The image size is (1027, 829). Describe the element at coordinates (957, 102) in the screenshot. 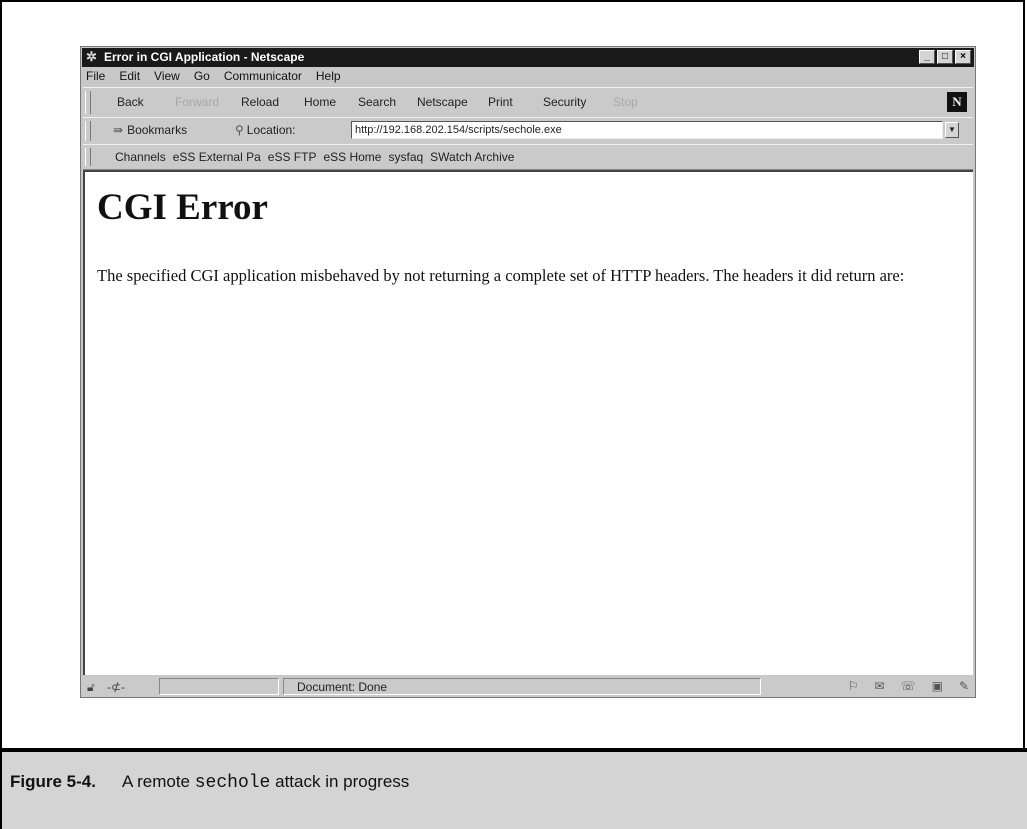

I see `netscape-logo: N` at that location.